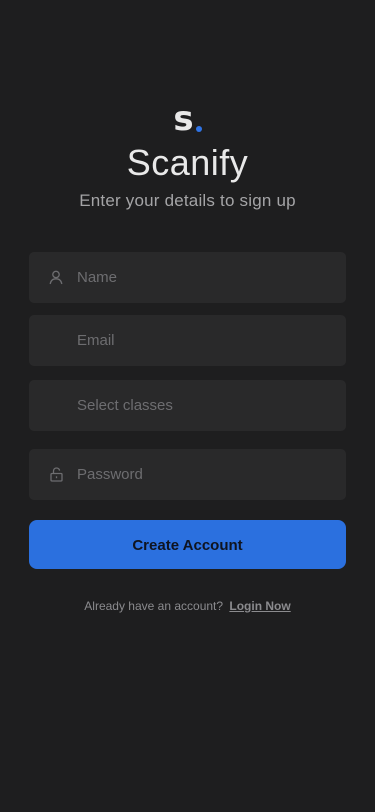 Image resolution: width=375 pixels, height=812 pixels. What do you see at coordinates (187, 162) in the screenshot?
I see `app-title: Scanify` at bounding box center [187, 162].